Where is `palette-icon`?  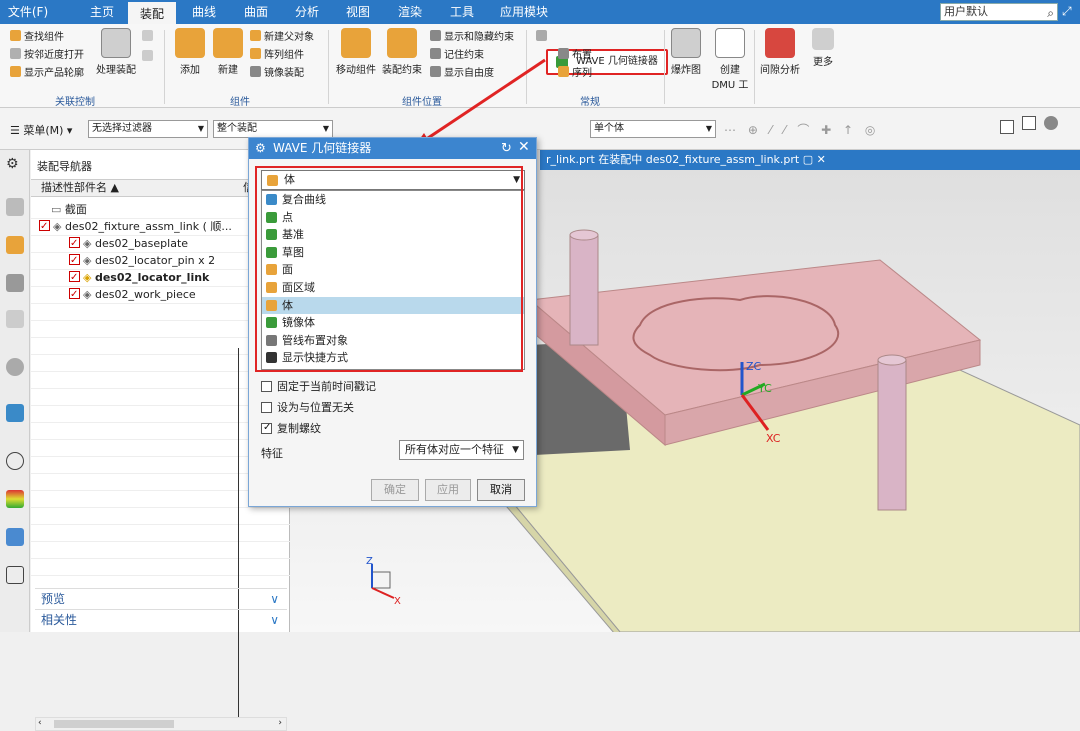 palette-icon is located at coordinates (15, 499).